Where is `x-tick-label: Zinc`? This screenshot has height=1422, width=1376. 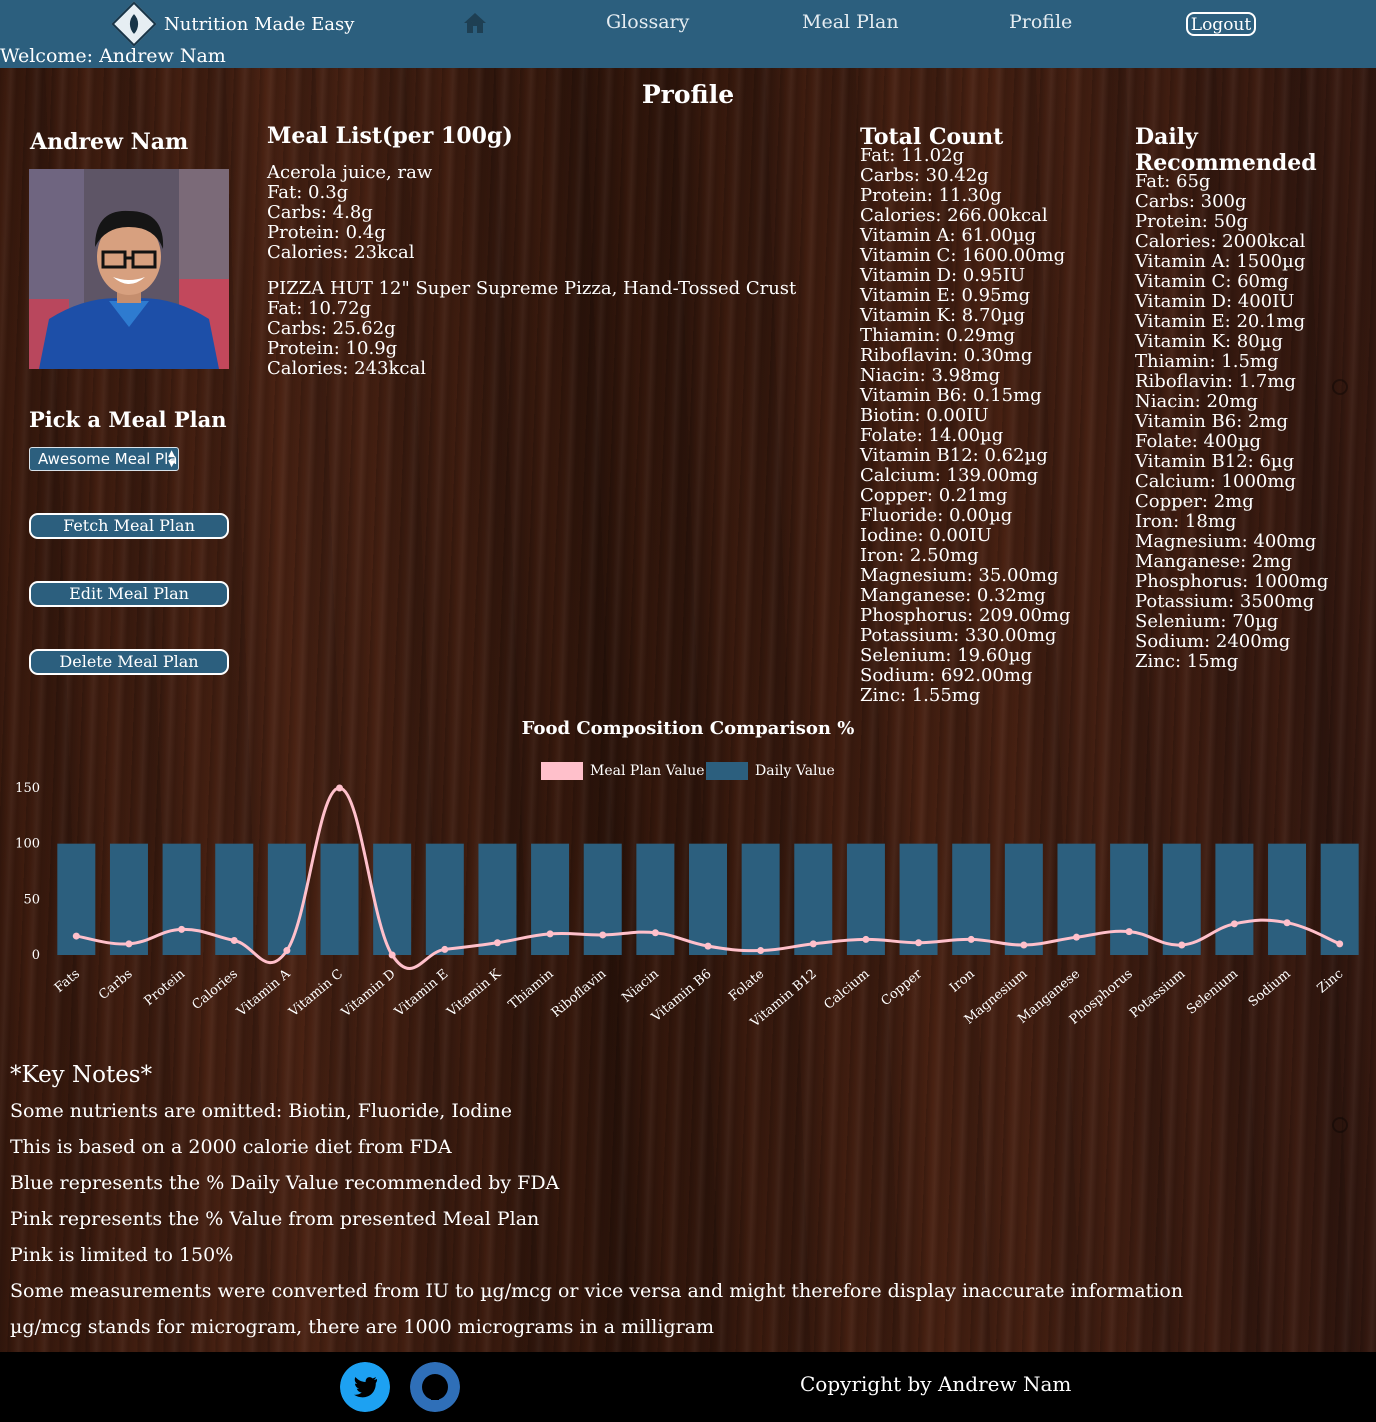
x-tick-label: Zinc is located at coordinates (1331, 982).